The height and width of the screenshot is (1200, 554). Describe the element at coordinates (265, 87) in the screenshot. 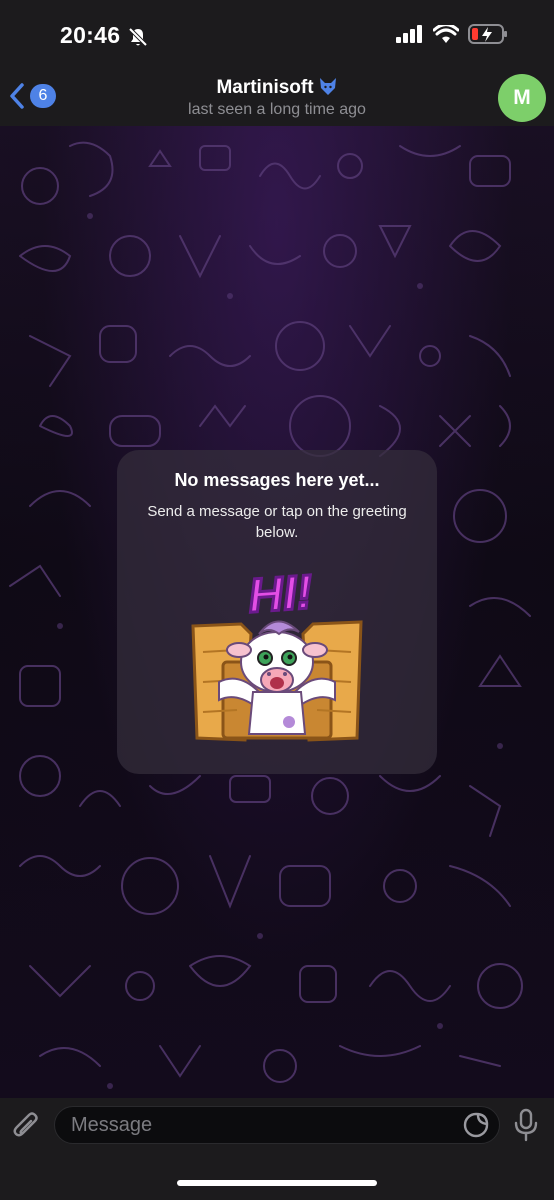

I see `chat-title-text: Martinisoft` at that location.